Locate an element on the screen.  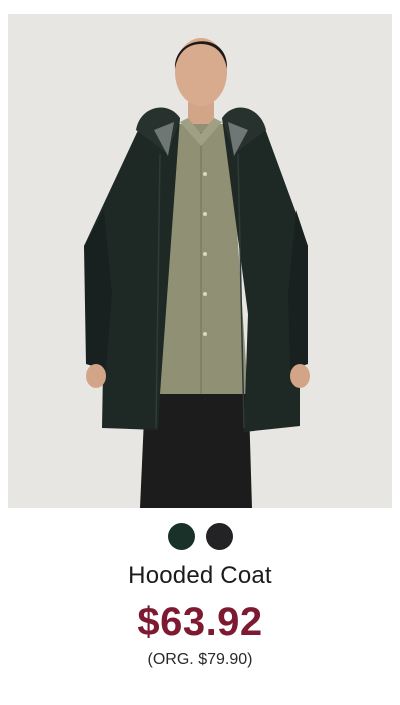
sale-price: $63.92 is located at coordinates (200, 622).